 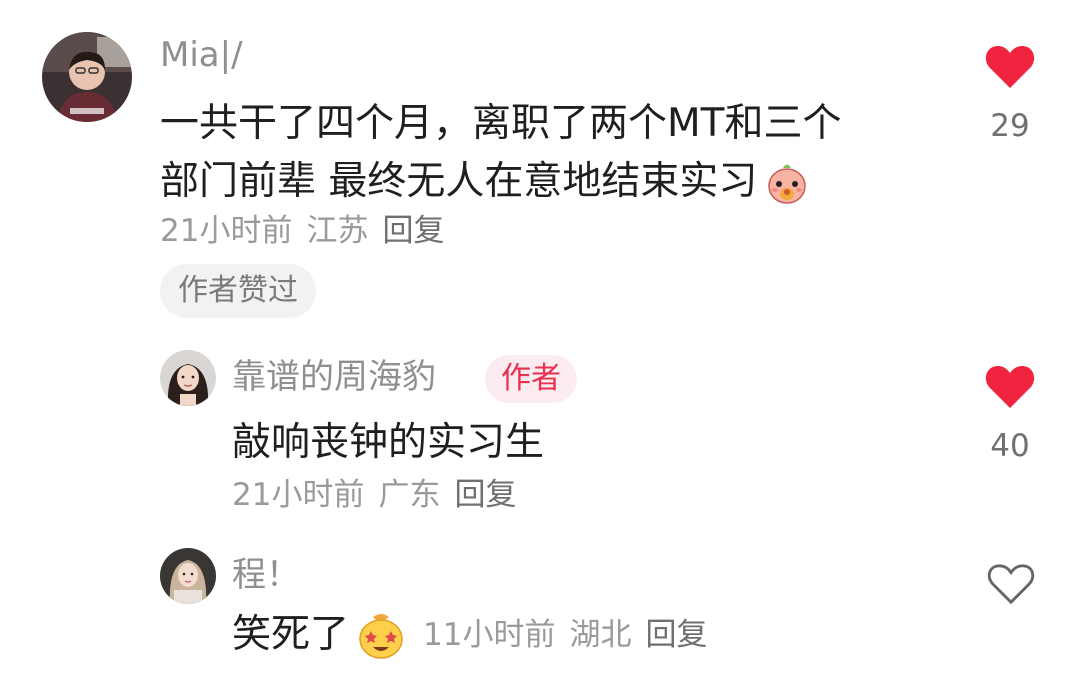 What do you see at coordinates (489, 634) in the screenshot?
I see `reply-time: 11小时前` at bounding box center [489, 634].